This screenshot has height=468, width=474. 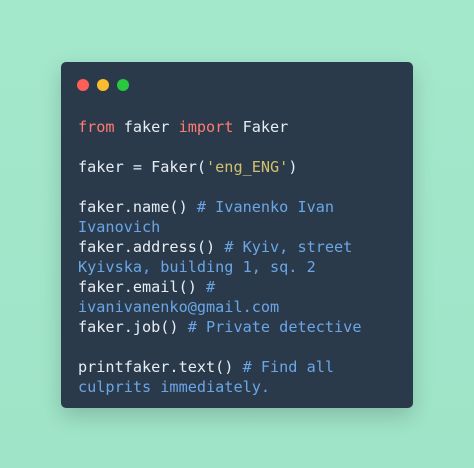 I want to click on code-line-text: printfaker.text() # Find all, so click(x=239, y=367).